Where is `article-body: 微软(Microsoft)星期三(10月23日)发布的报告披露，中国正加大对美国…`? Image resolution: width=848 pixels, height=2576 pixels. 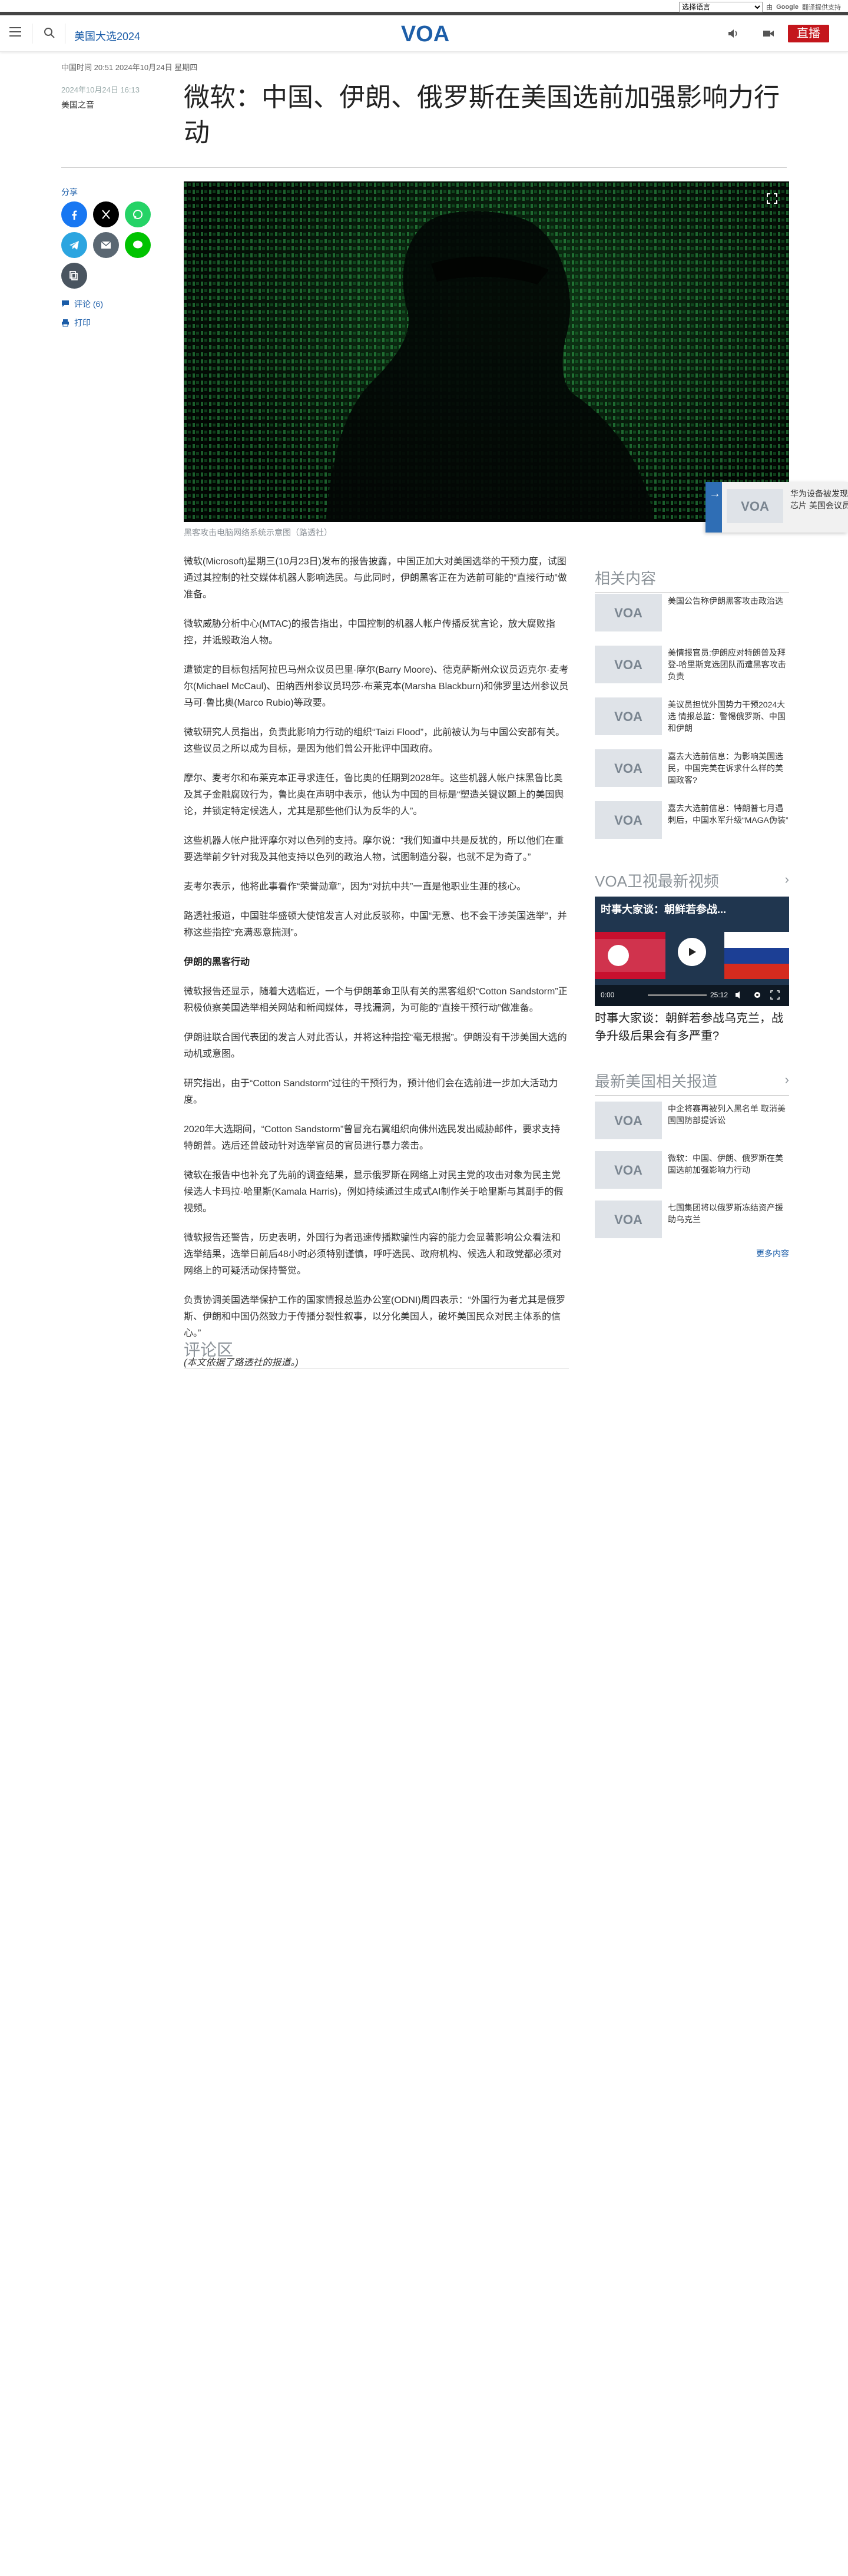
article-body: 微软(Microsoft)星期三(10月23日)发布的报告披露，中国正加大对美国… is located at coordinates (376, 969).